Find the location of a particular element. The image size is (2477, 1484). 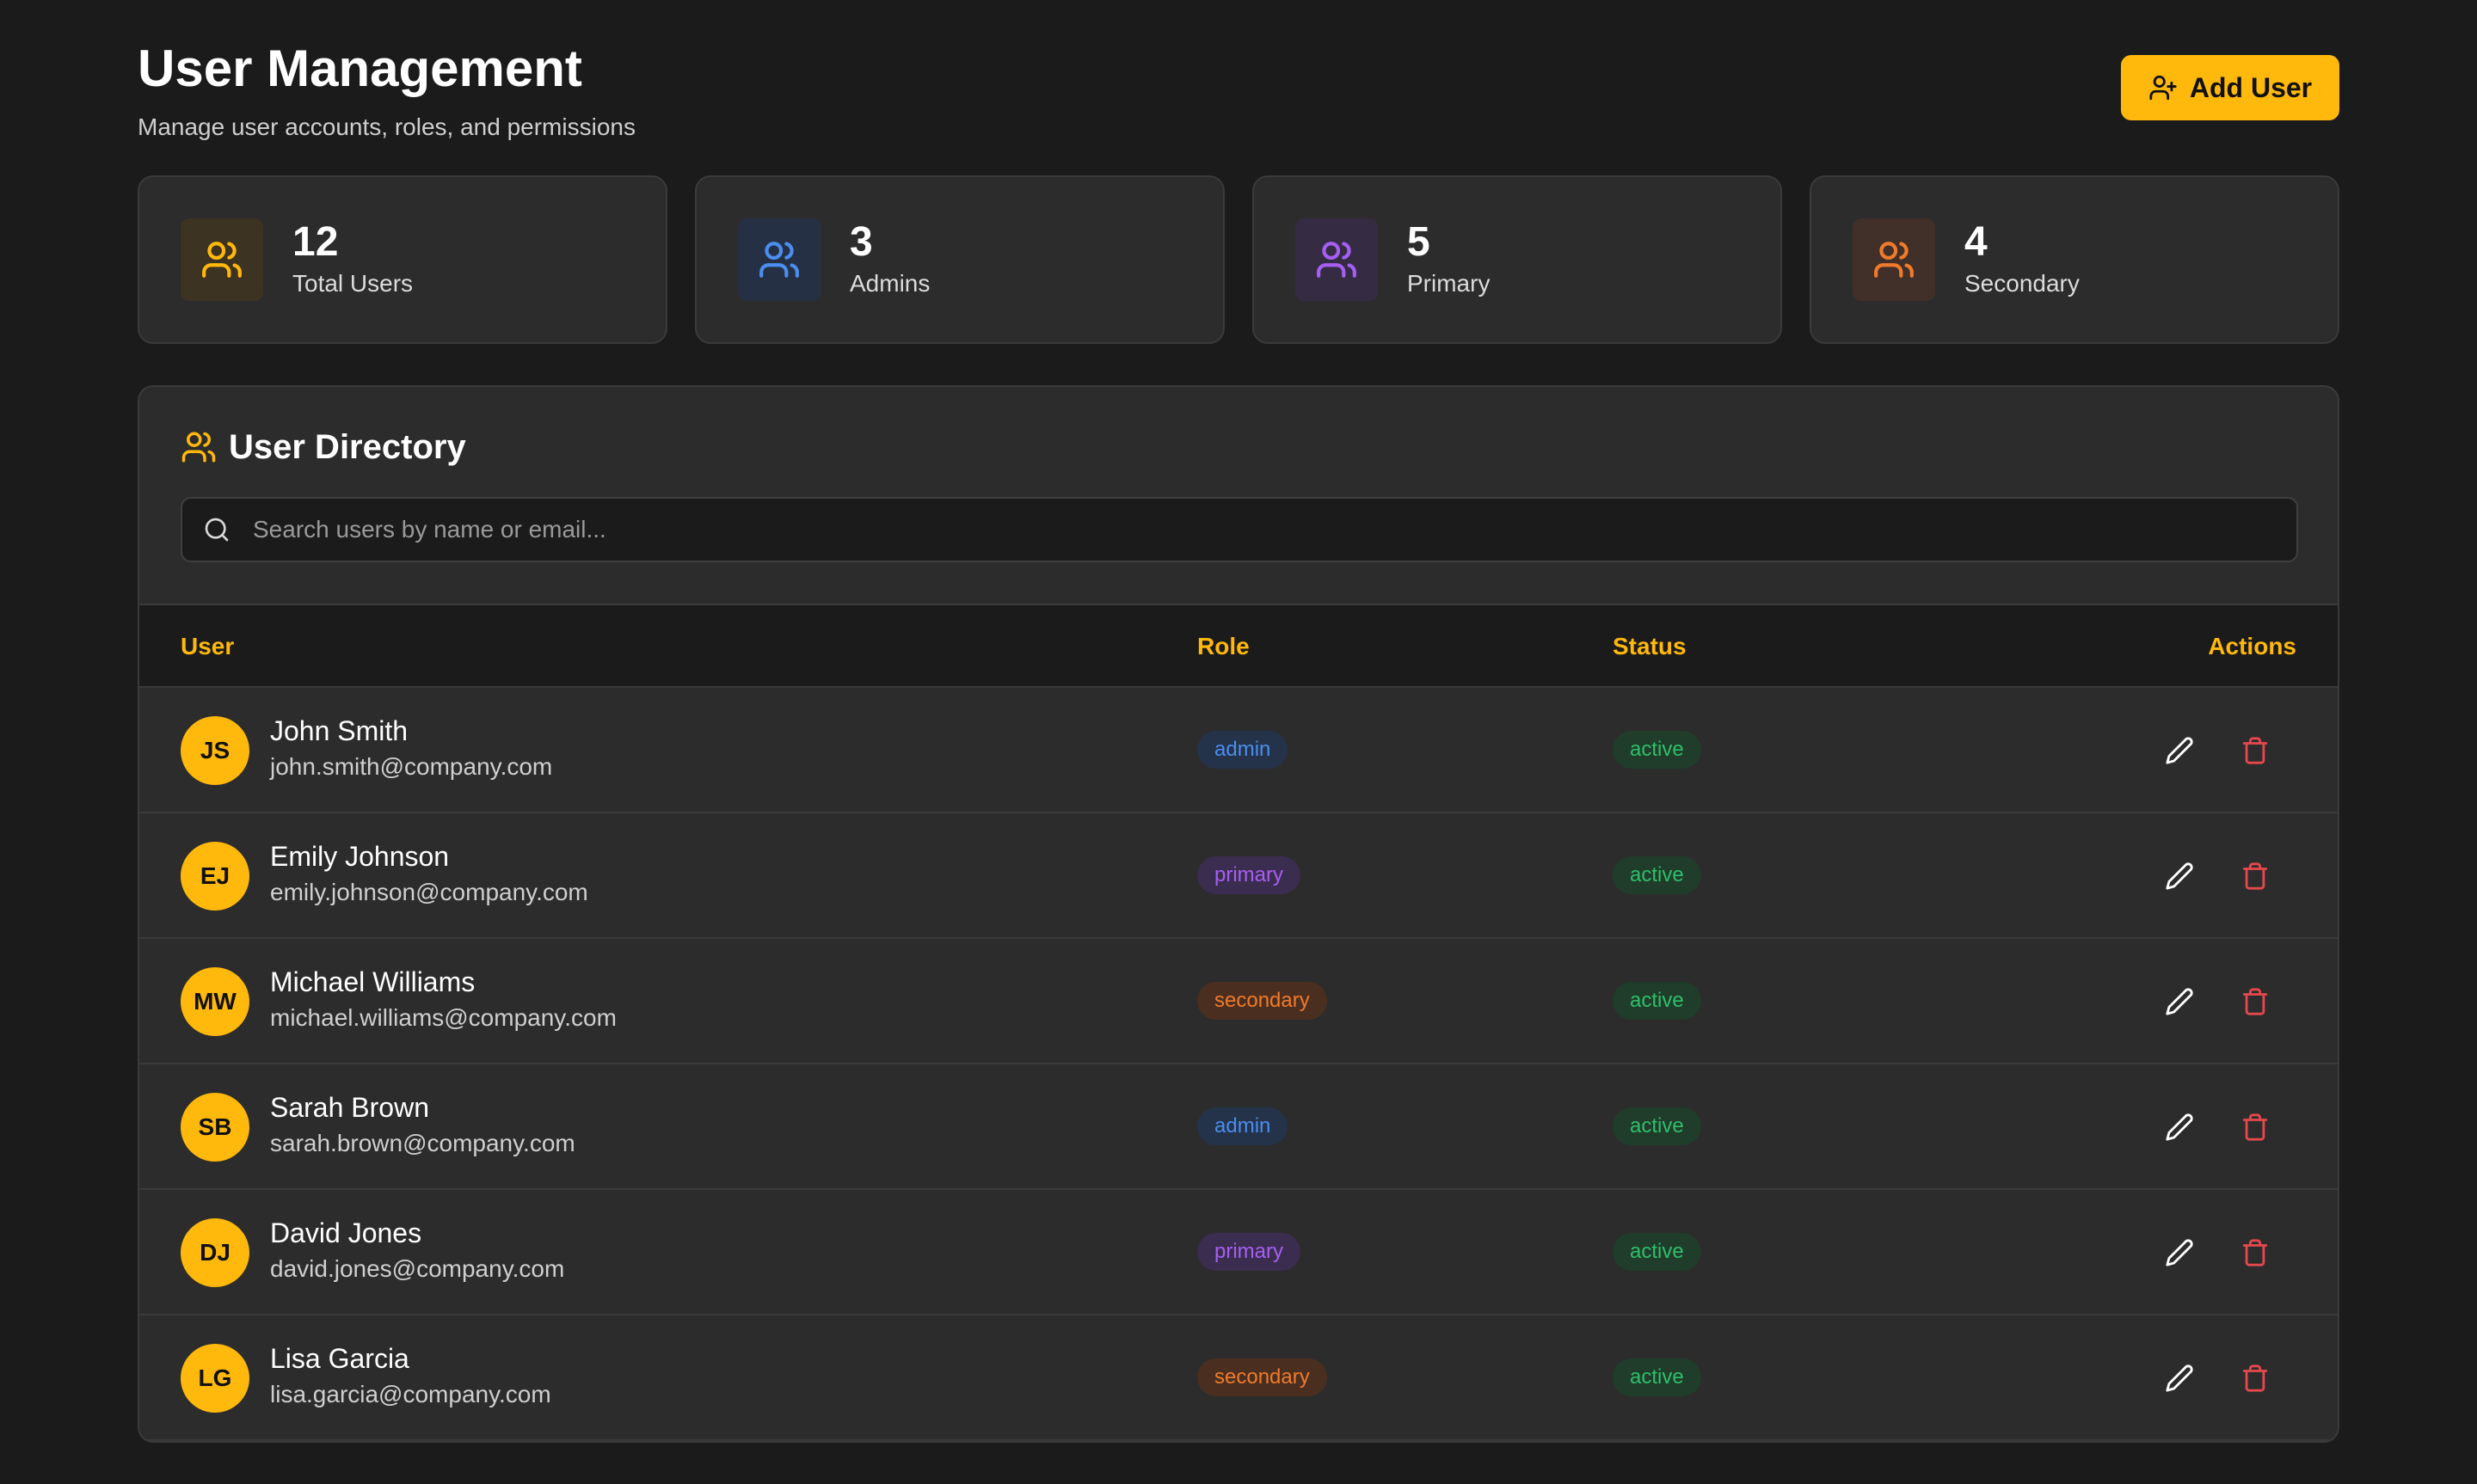

avatar: SB is located at coordinates (215, 1127).